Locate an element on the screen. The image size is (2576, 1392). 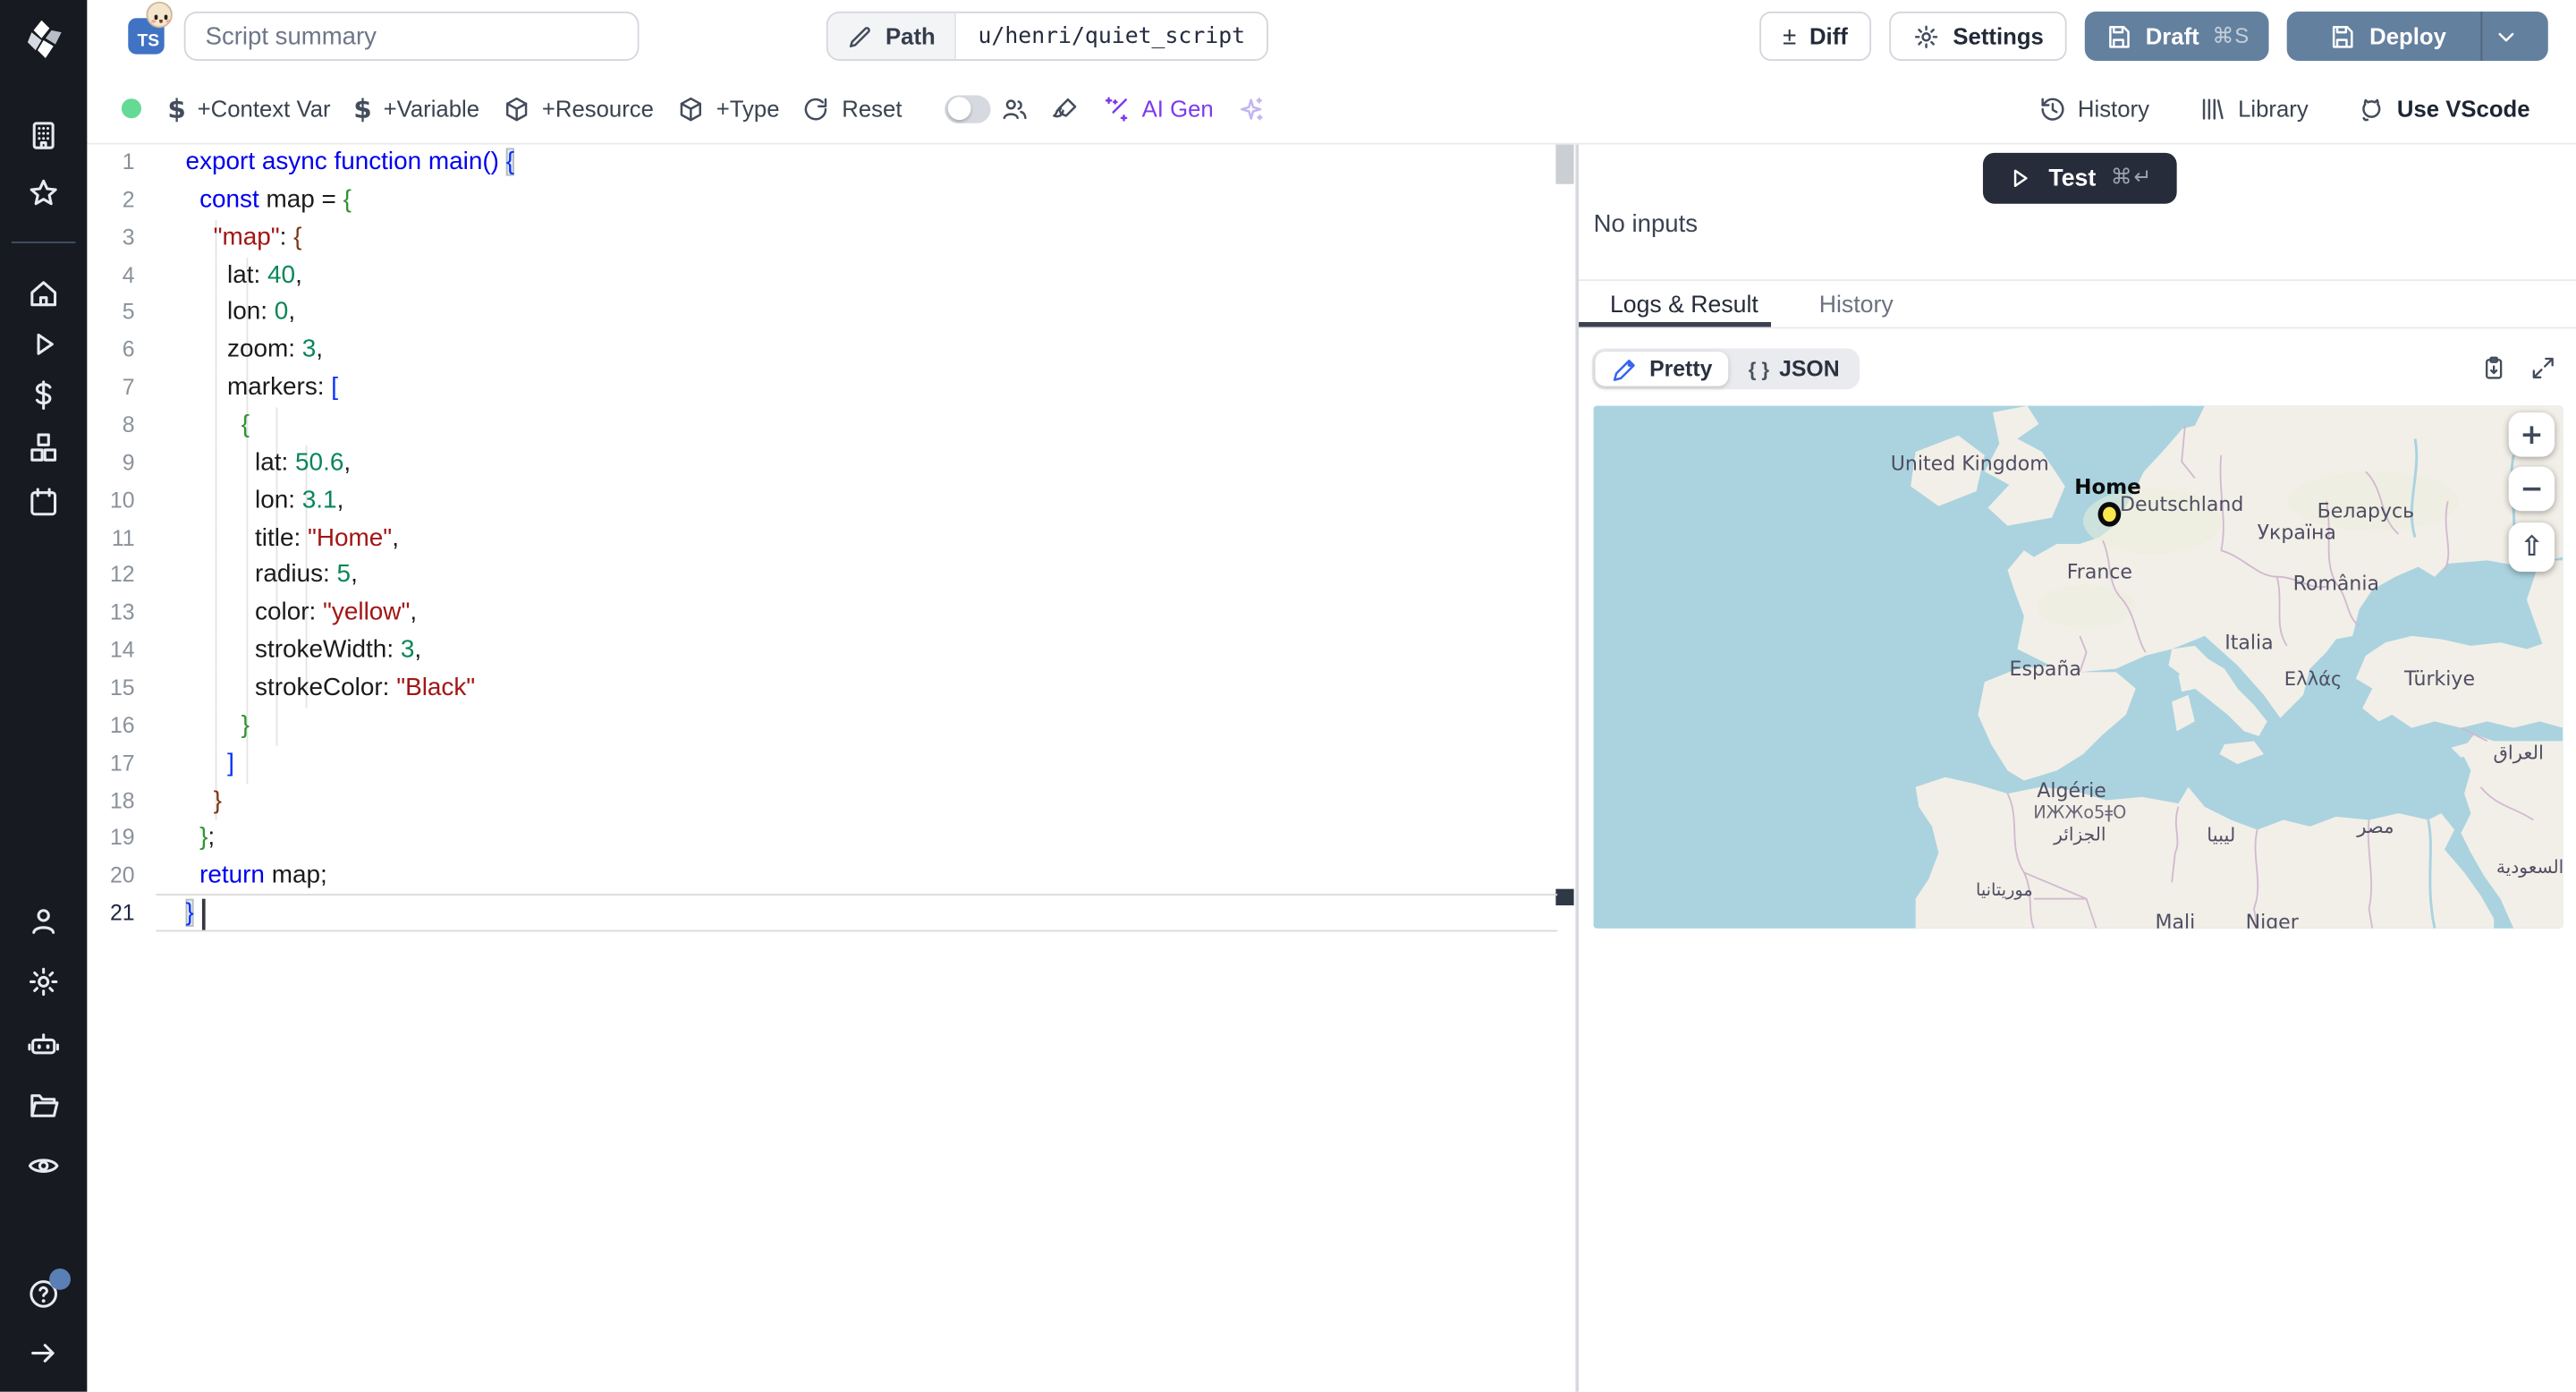
script-summary-input is located at coordinates (411, 36).